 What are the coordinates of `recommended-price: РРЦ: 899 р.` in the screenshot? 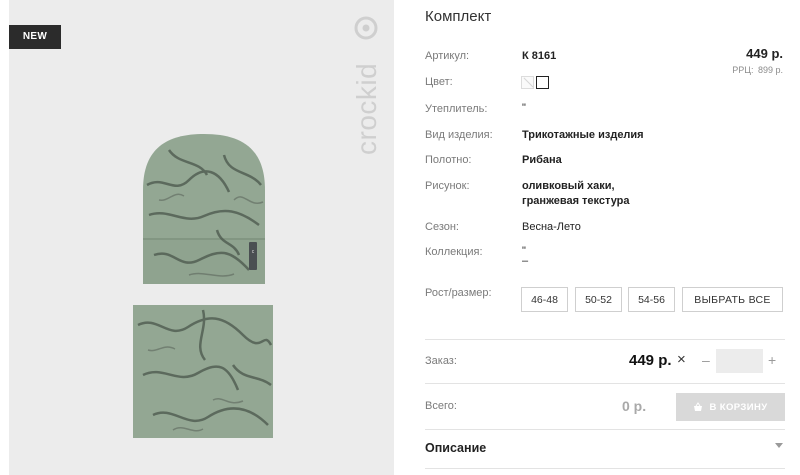 It's located at (756, 70).